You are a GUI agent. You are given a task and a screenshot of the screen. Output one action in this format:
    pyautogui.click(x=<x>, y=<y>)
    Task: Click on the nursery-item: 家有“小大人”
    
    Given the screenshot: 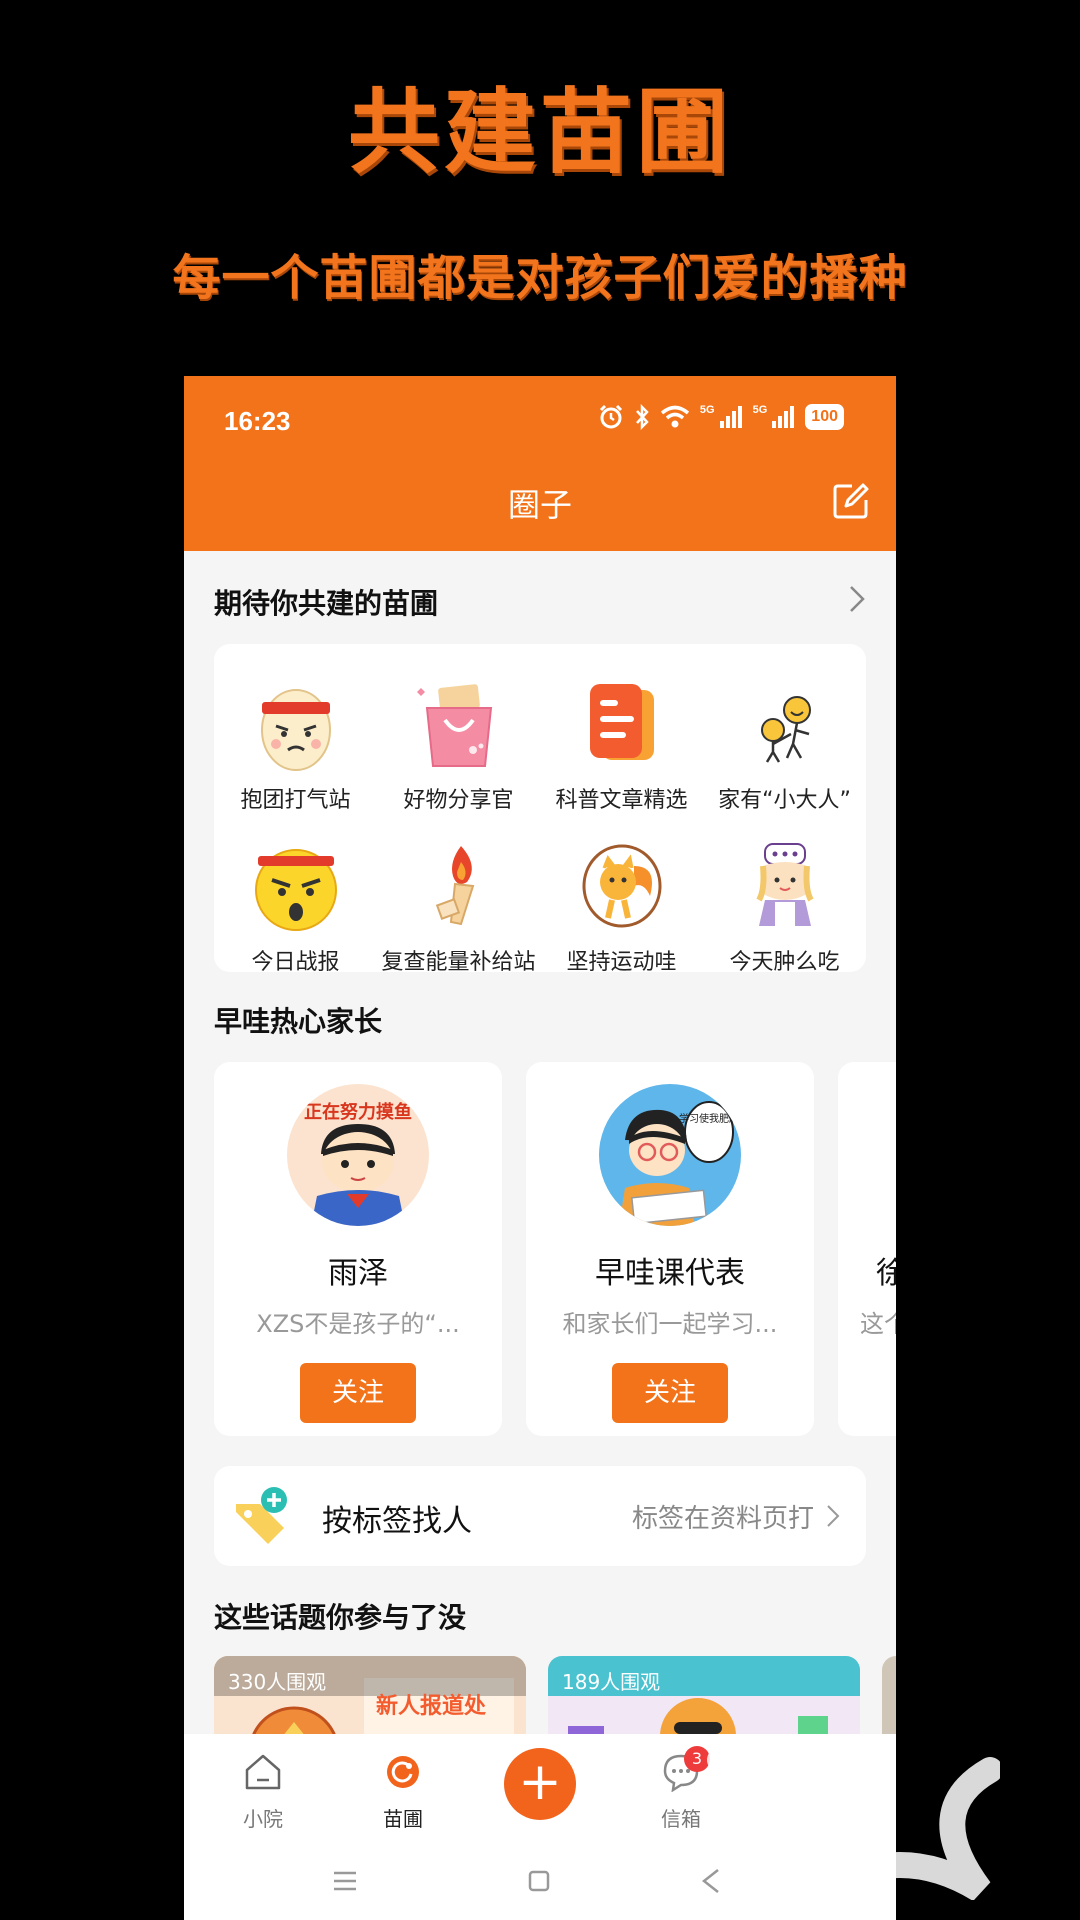 What is the action you would take?
    pyautogui.click(x=784, y=744)
    